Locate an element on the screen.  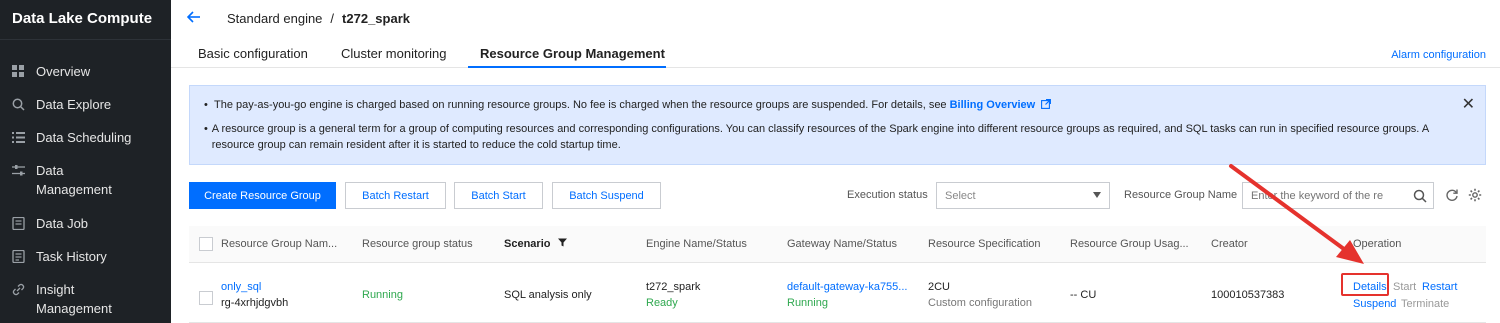
tab-basic-configuration: Basic configuration is located at coordinates (253, 53).